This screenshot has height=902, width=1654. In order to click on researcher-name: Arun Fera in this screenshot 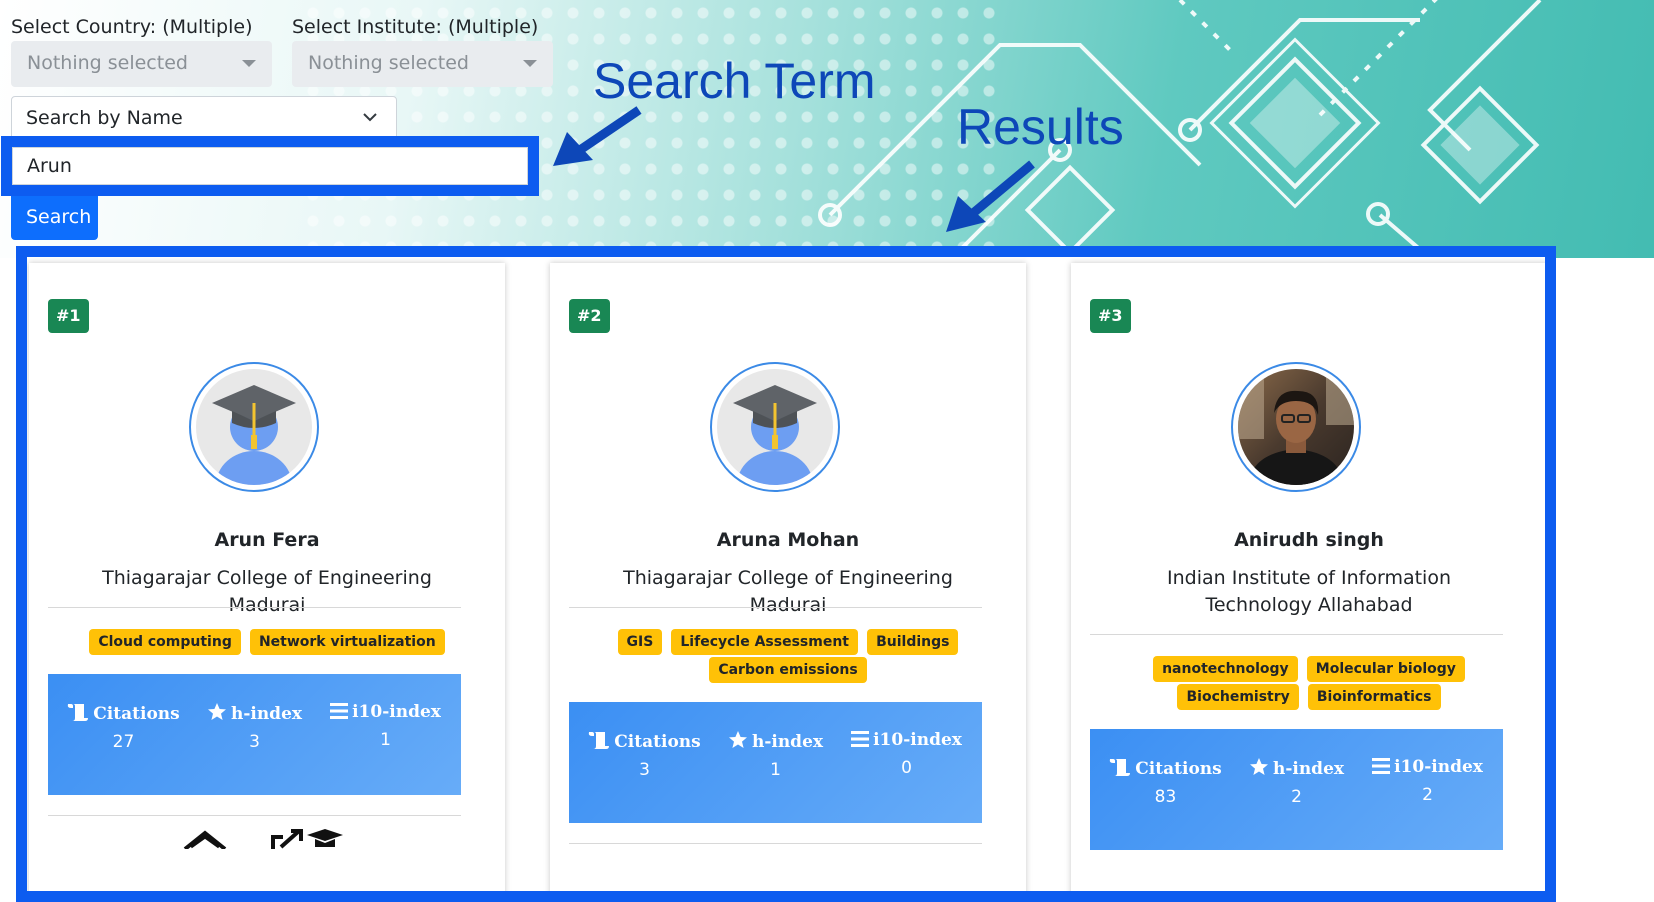, I will do `click(267, 540)`.